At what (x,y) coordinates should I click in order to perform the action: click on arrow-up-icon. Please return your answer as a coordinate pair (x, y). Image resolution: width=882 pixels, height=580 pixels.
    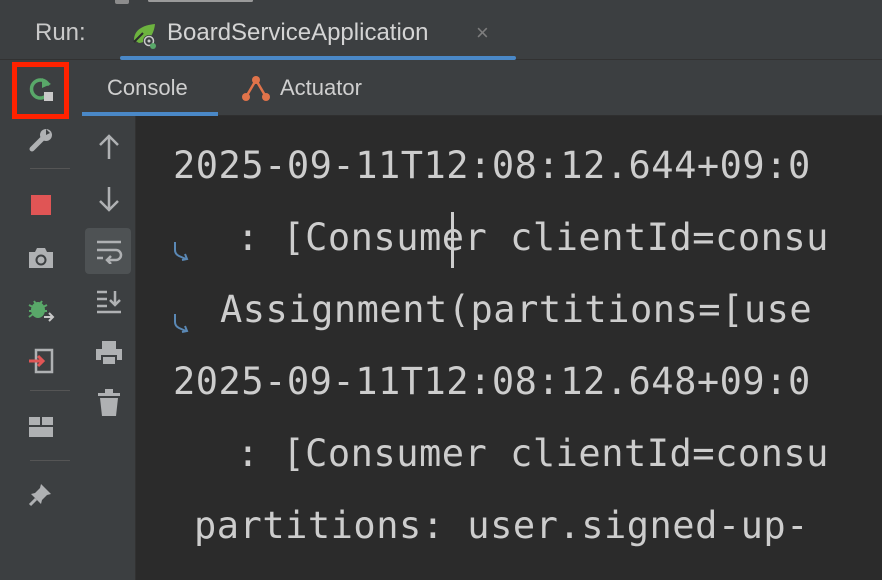
    Looking at the image, I should click on (109, 147).